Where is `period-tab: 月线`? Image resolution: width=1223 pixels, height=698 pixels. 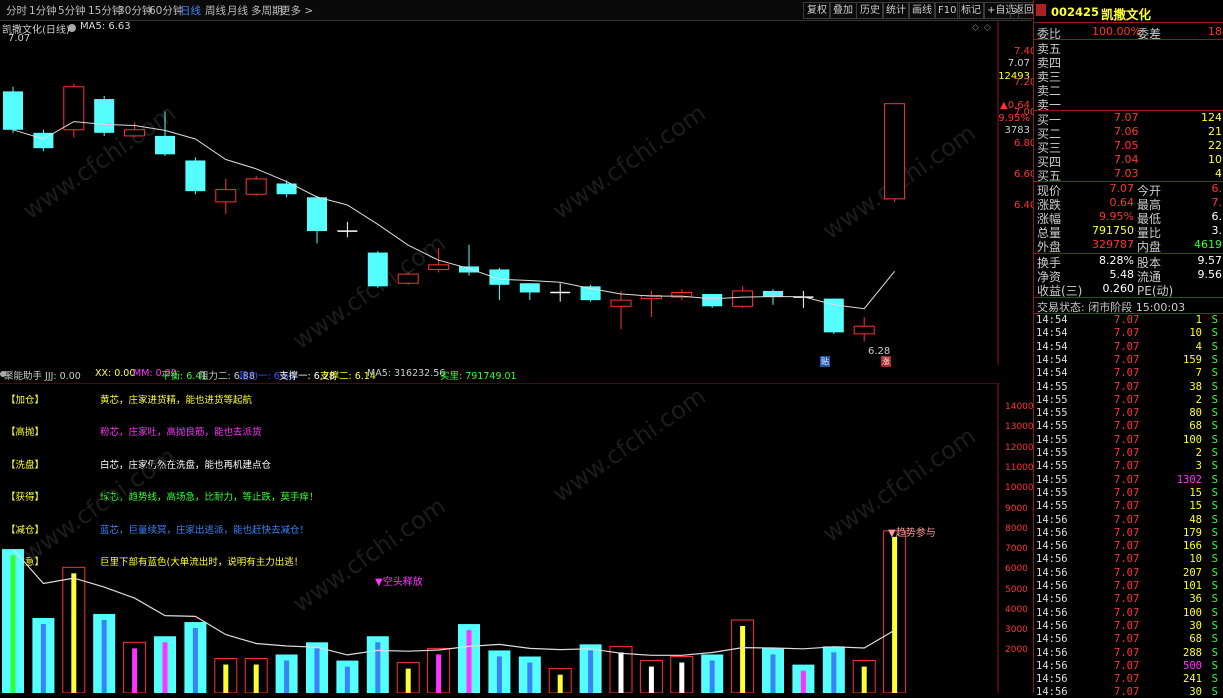
period-tab: 月线 is located at coordinates (237, 10).